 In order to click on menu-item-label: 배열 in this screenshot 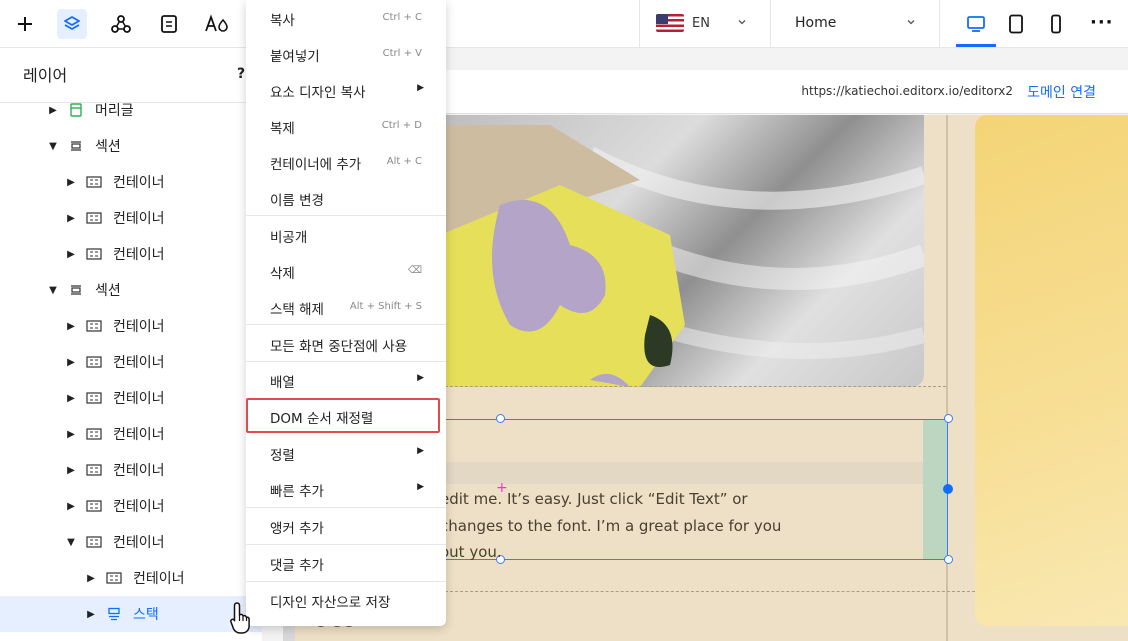, I will do `click(282, 383)`.